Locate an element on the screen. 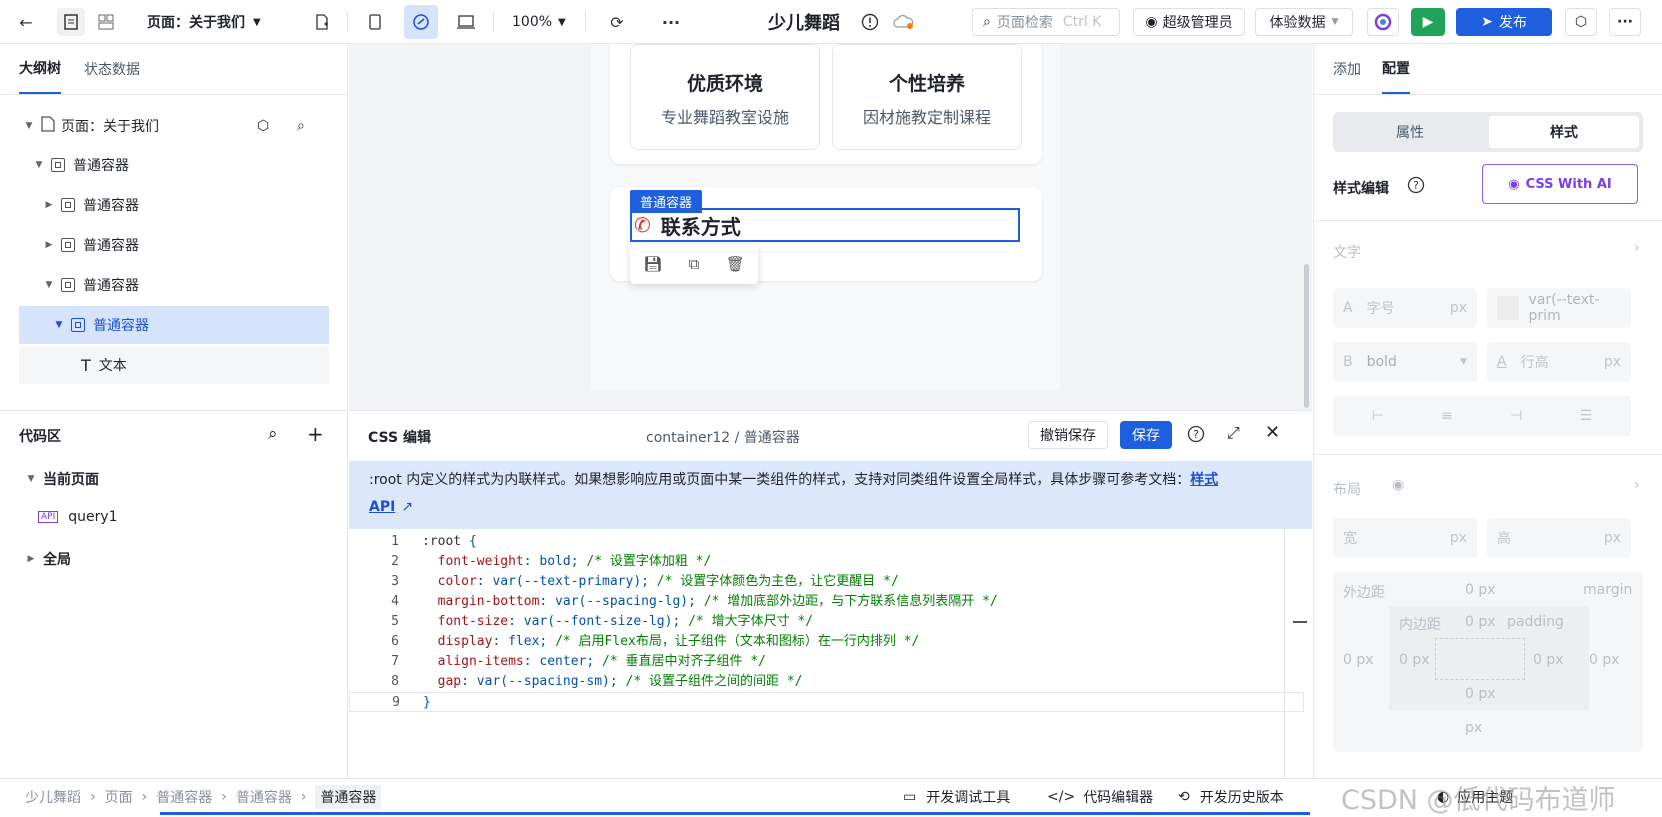 The image size is (1662, 817). css-with-ai-button: ◉ CSS With AI is located at coordinates (1560, 184).